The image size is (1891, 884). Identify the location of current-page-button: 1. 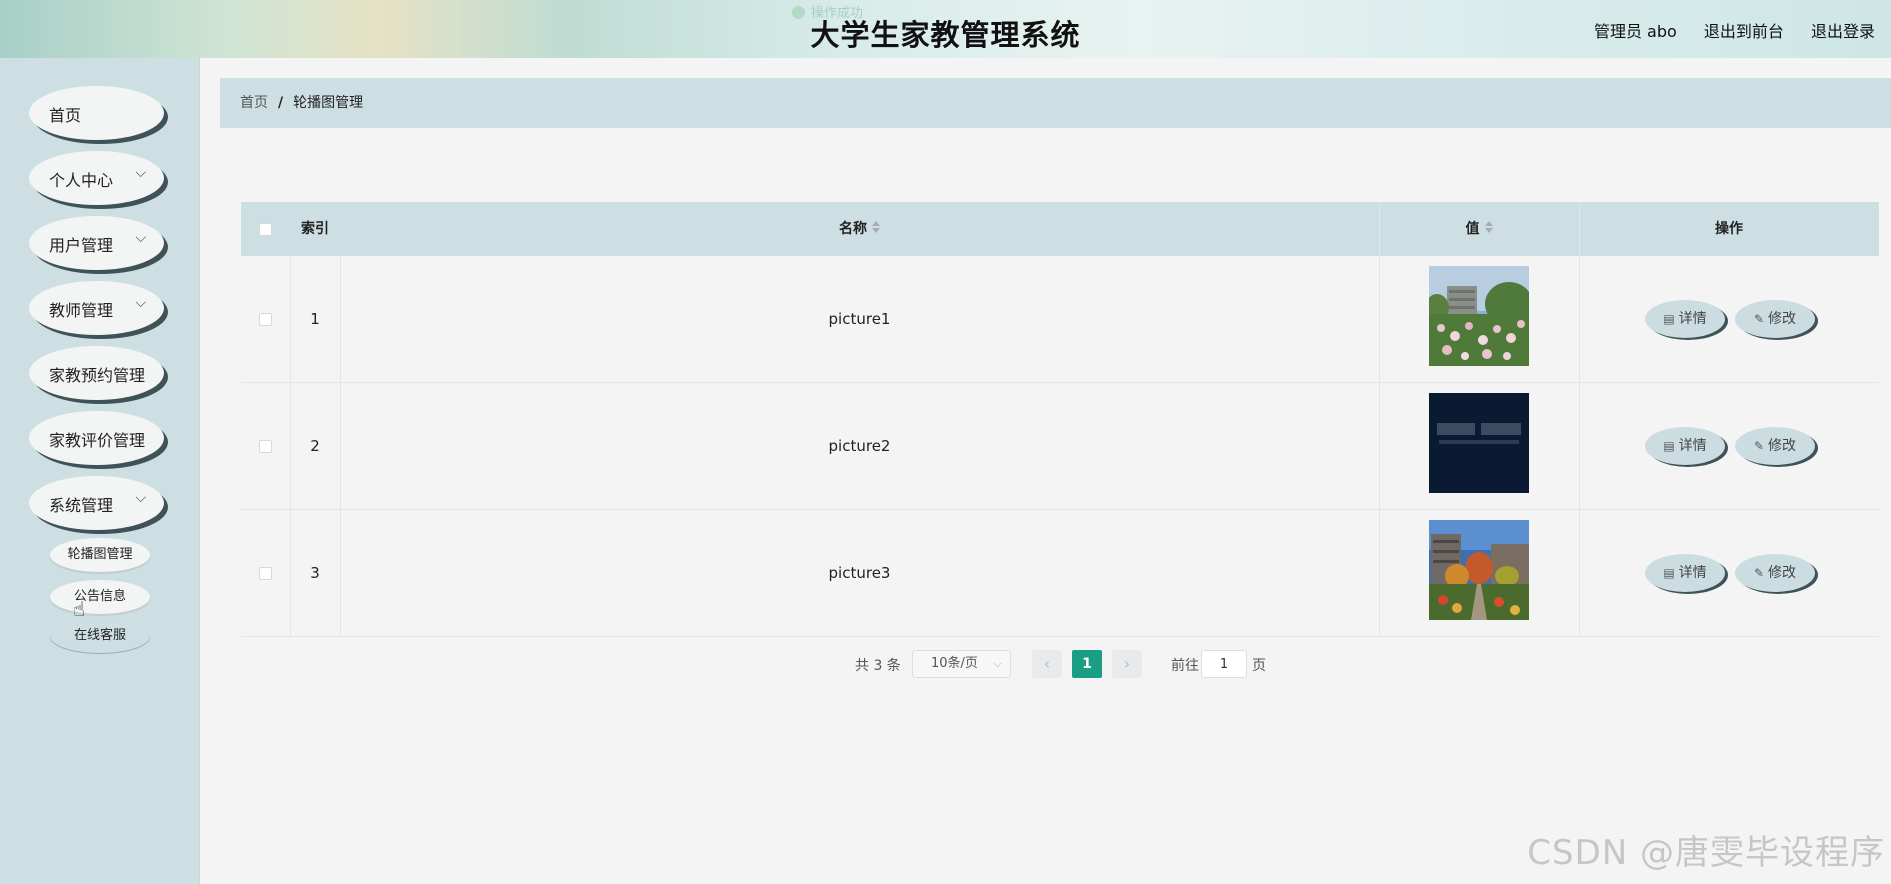
(1087, 664).